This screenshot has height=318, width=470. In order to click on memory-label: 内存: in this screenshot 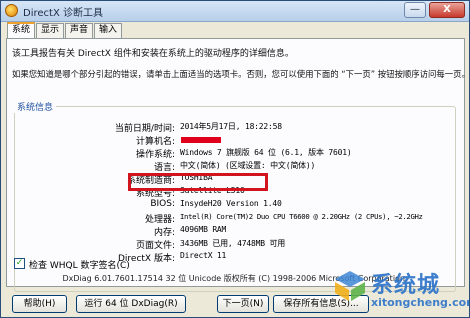, I will do `click(164, 233)`.